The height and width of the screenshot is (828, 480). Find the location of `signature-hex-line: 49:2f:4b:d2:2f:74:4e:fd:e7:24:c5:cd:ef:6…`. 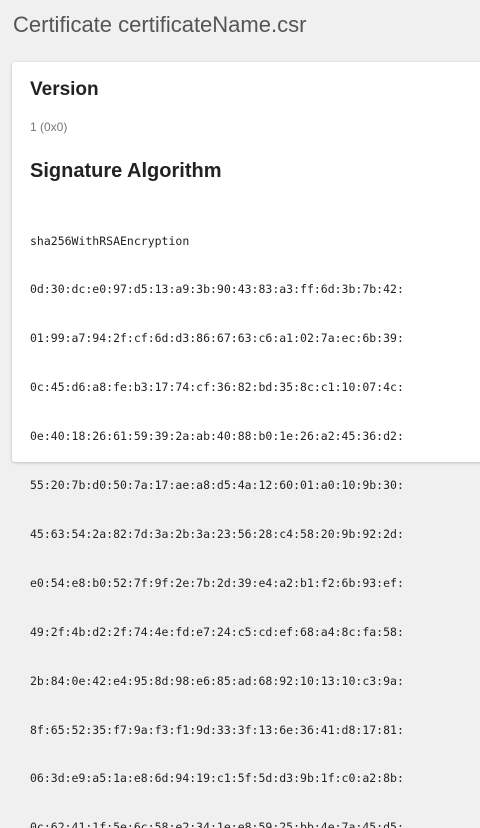

signature-hex-line: 49:2f:4b:d2:2f:74:4e:fd:e7:24:c5:cd:ef:6… is located at coordinates (217, 631).